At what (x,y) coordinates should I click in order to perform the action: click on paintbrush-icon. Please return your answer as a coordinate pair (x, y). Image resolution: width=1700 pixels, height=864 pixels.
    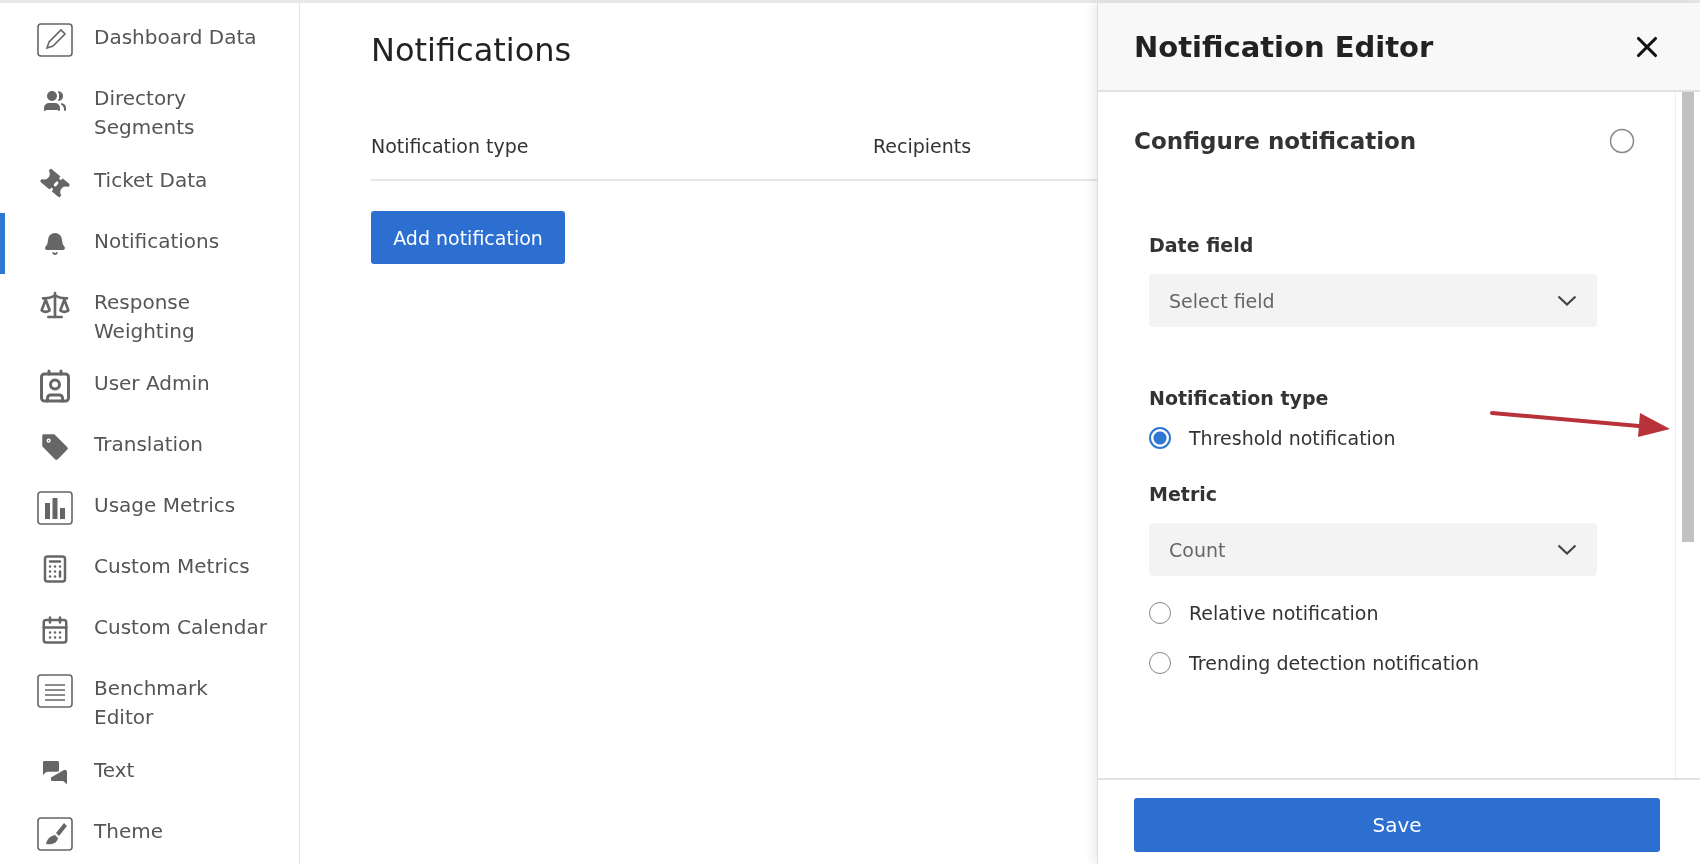
    Looking at the image, I should click on (55, 834).